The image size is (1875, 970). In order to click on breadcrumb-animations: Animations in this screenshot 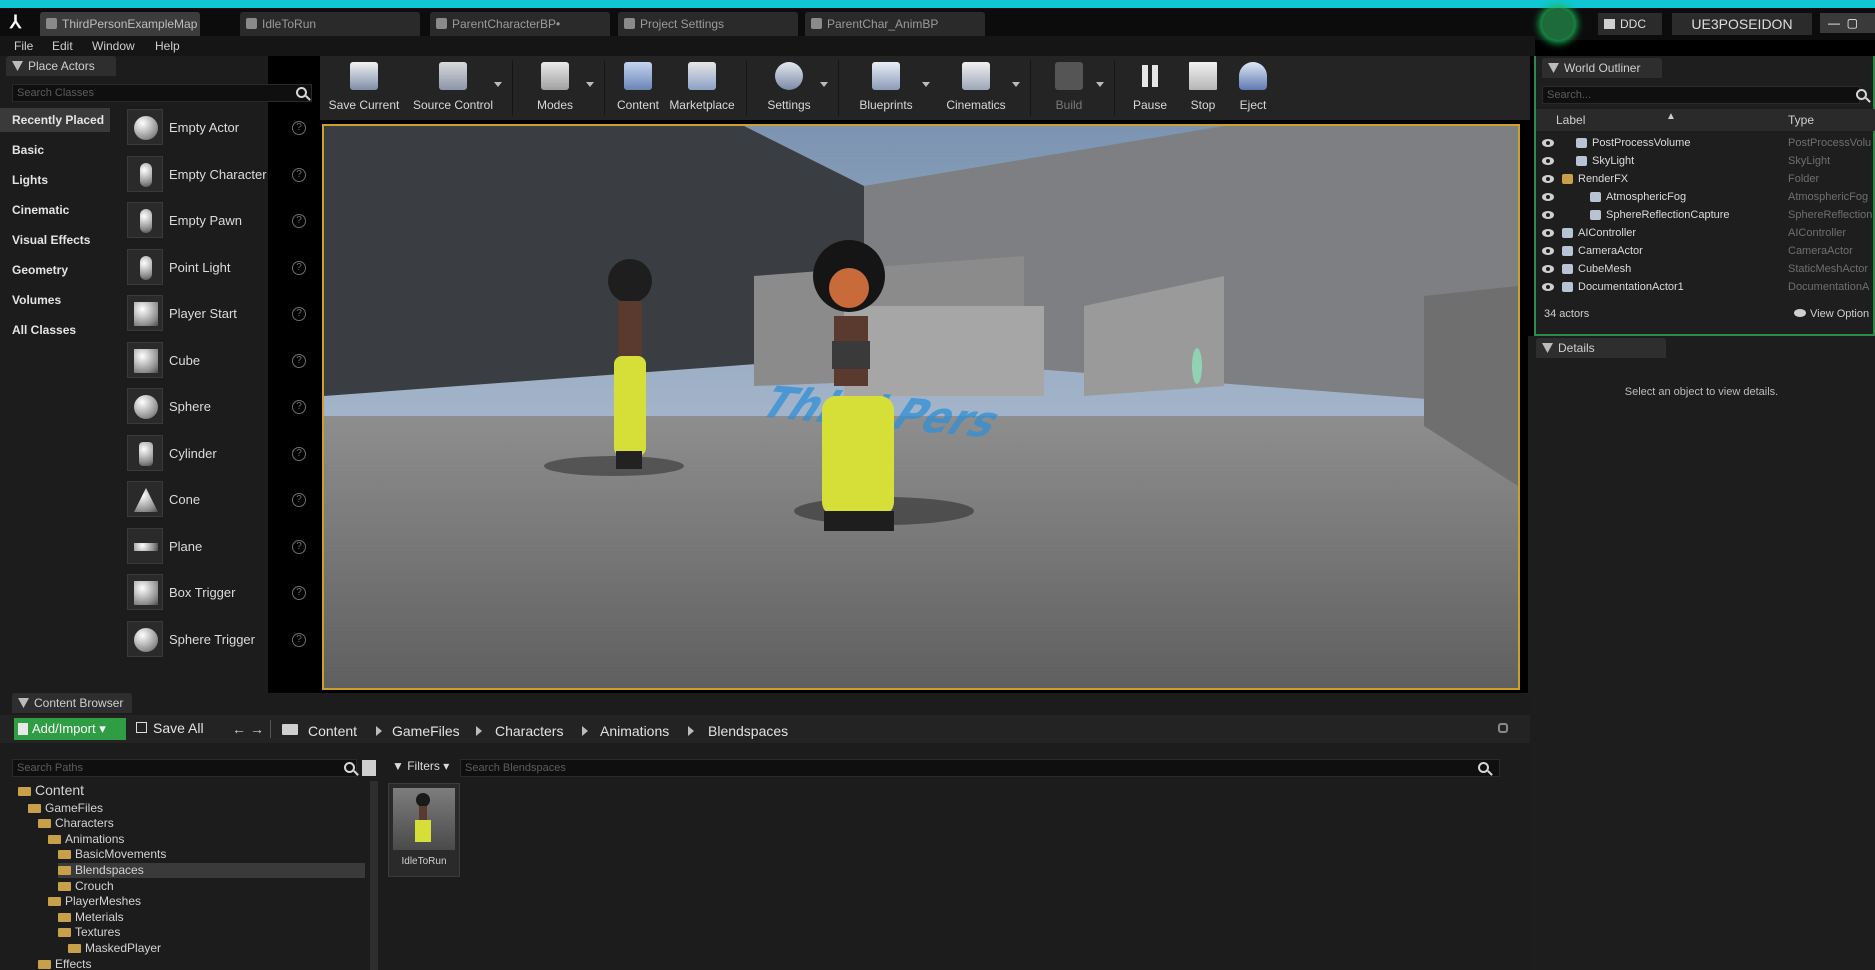, I will do `click(634, 731)`.